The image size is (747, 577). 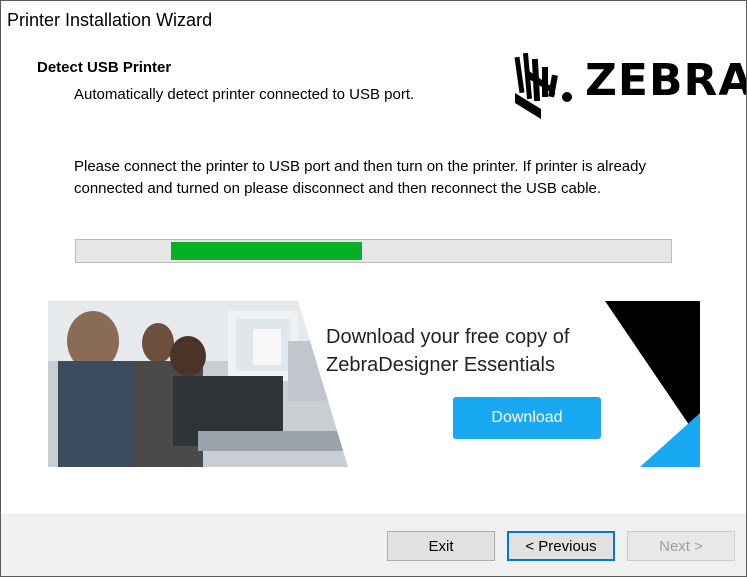 What do you see at coordinates (208, 384) in the screenshot?
I see `office-photo-image` at bounding box center [208, 384].